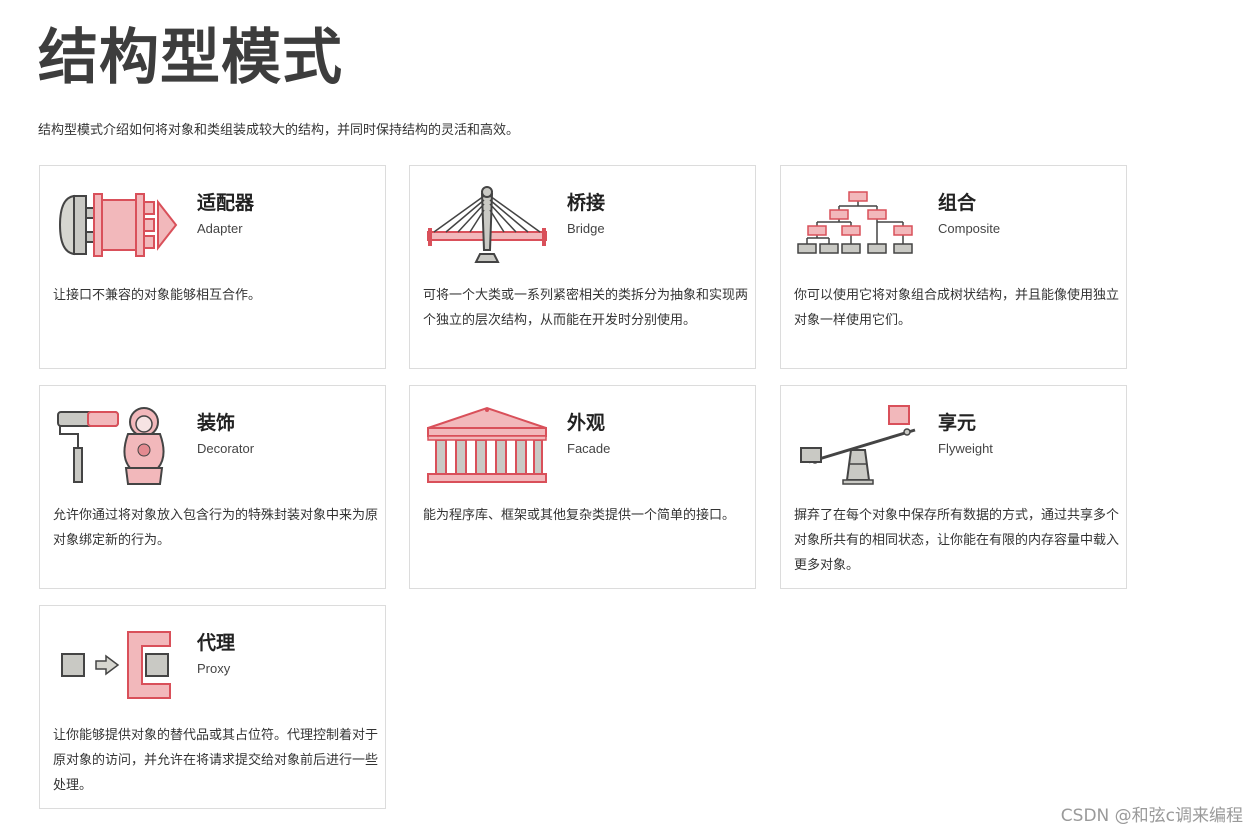 The image size is (1259, 833). Describe the element at coordinates (1151, 816) in the screenshot. I see `watermark: CSDN @和弦c调来编程` at that location.